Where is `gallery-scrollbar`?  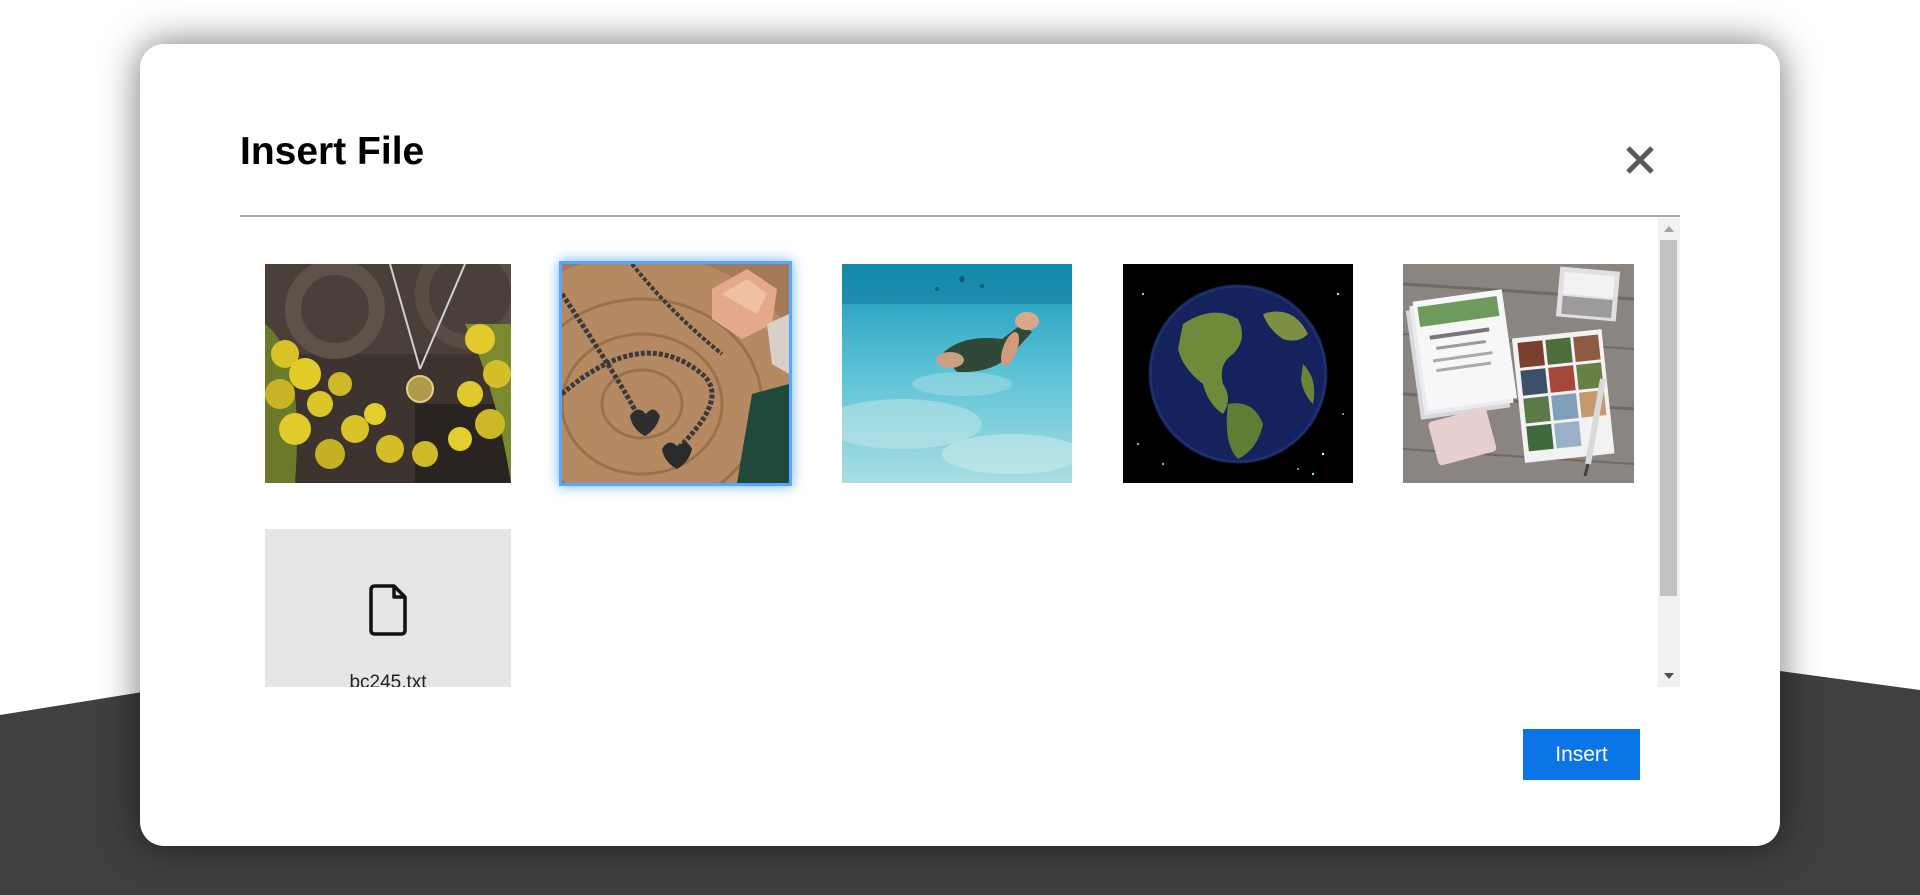 gallery-scrollbar is located at coordinates (1669, 452).